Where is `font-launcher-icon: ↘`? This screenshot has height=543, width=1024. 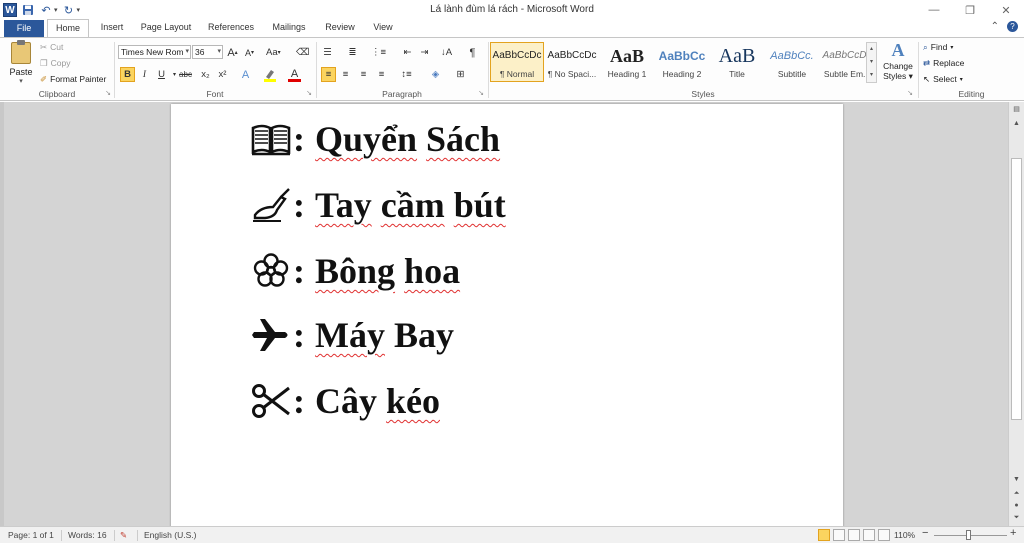
font-launcher-icon: ↘ is located at coordinates (309, 93).